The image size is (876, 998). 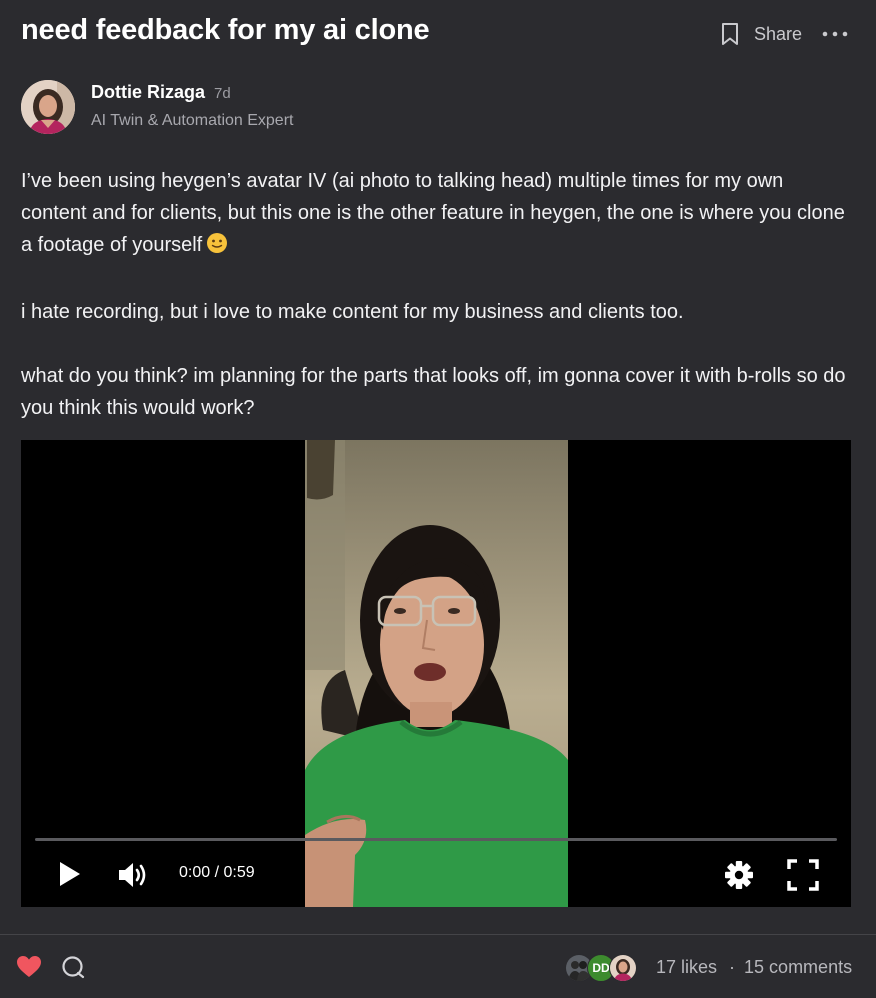 I want to click on likes-count: 17 likes, so click(x=686, y=967).